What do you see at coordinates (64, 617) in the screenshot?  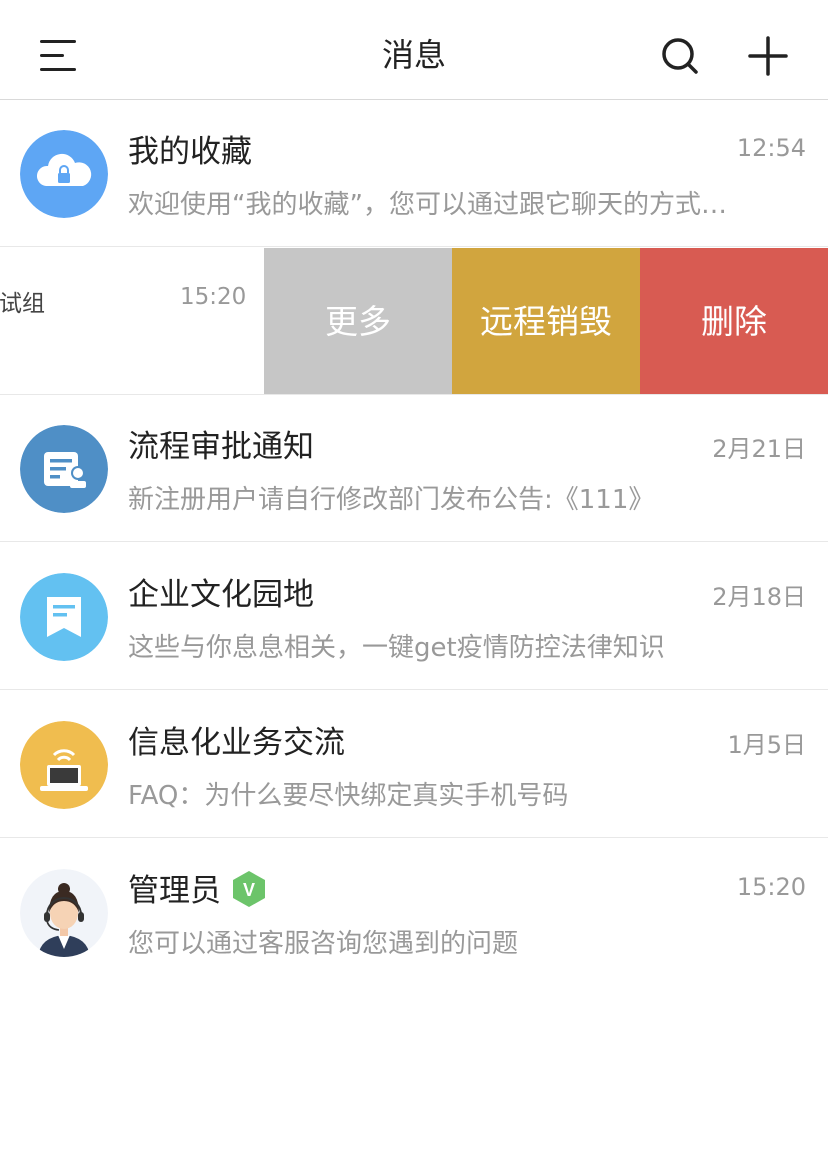 I see `bookmark-doc-icon` at bounding box center [64, 617].